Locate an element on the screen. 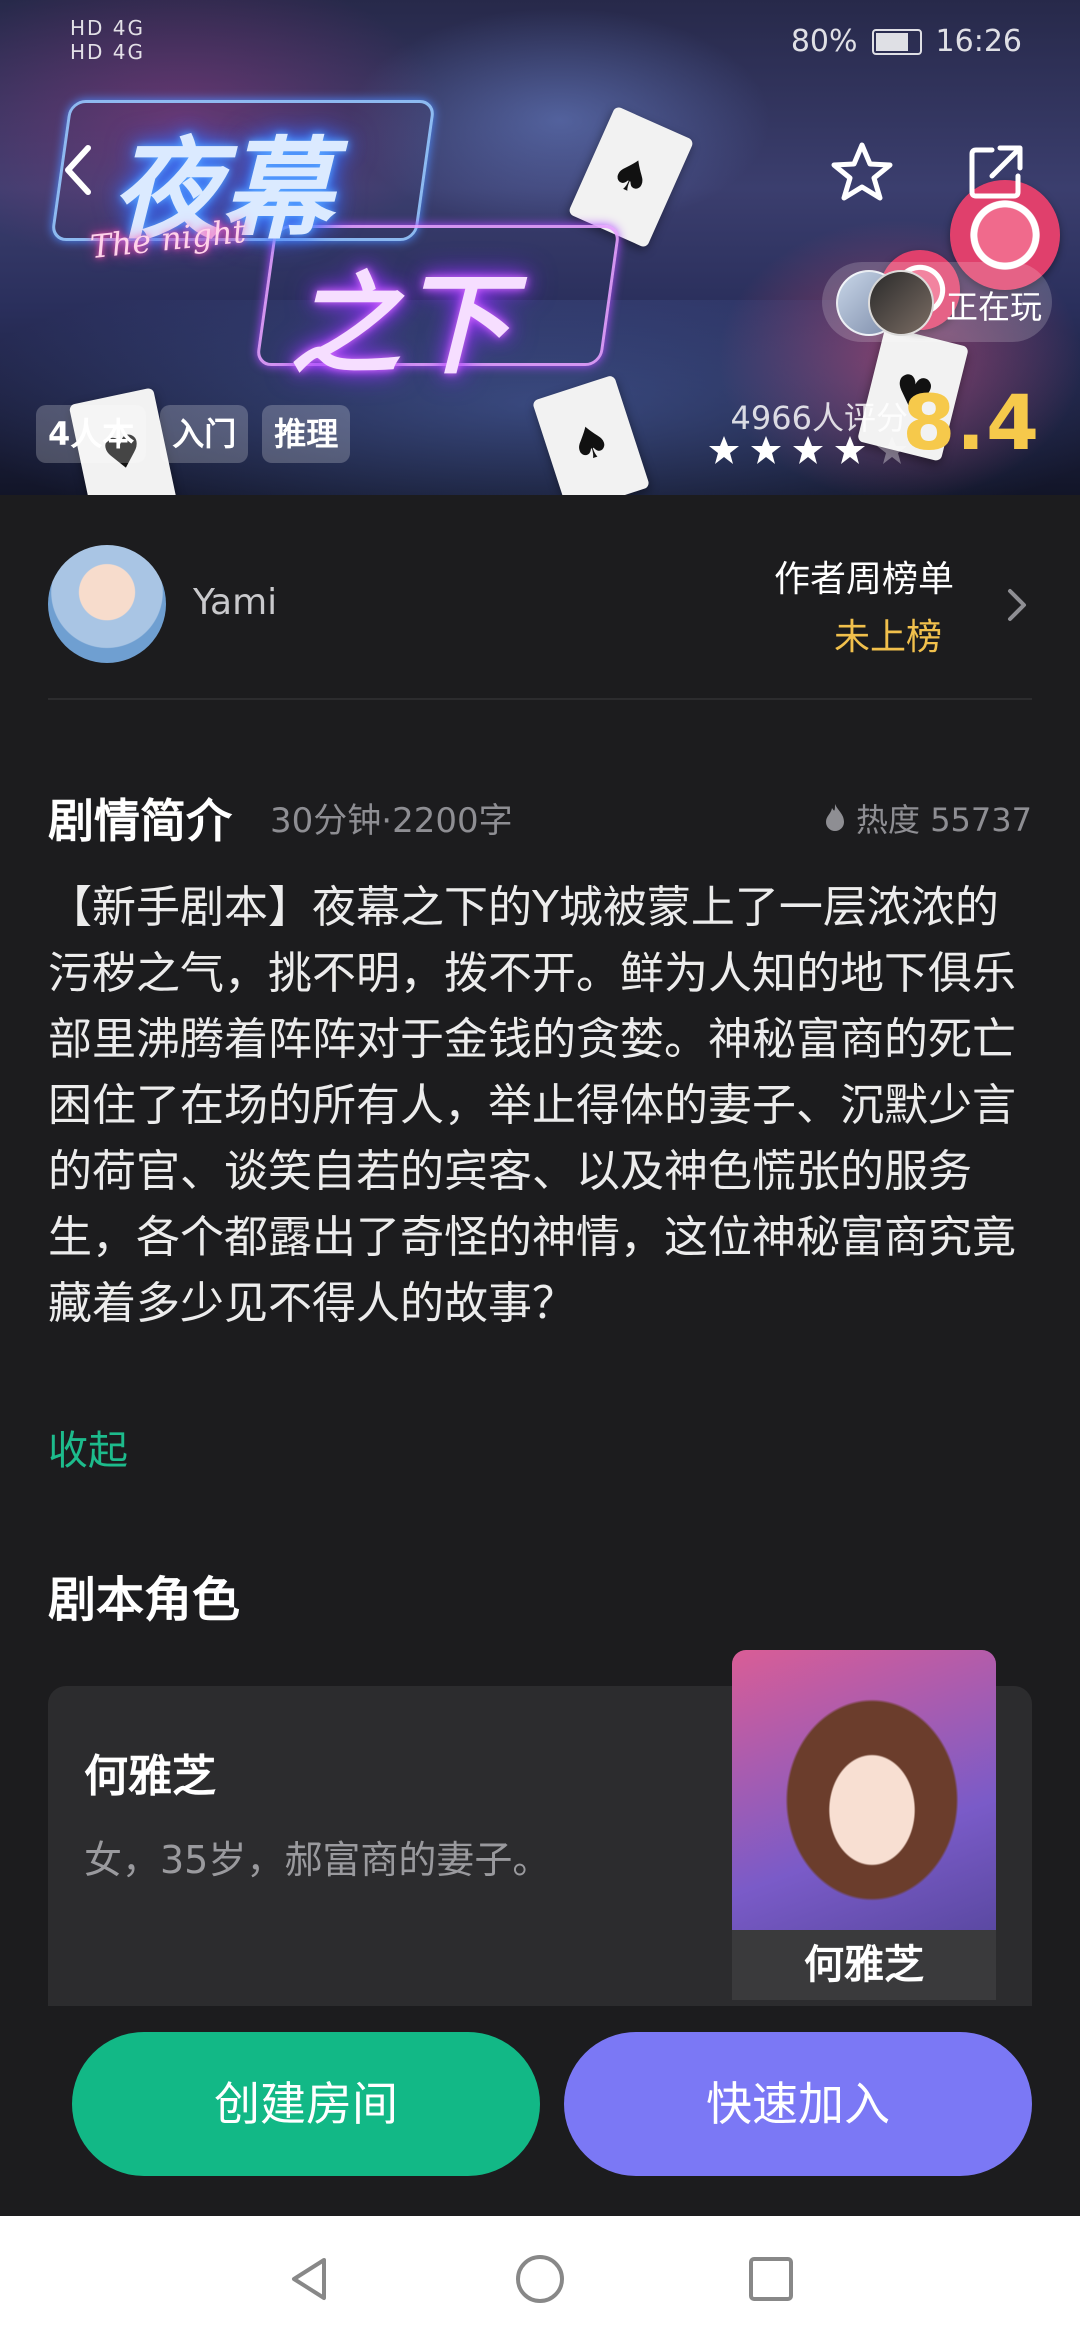 This screenshot has height=2340, width=1080. rating-stars is located at coordinates (808, 450).